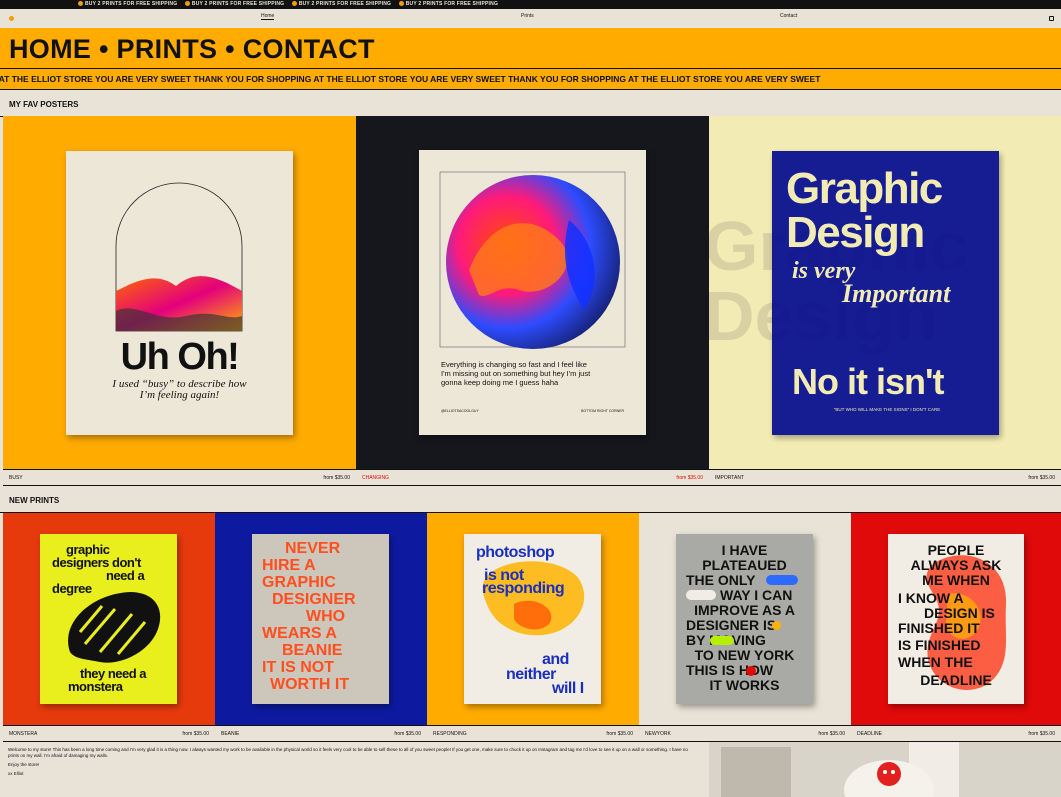 The image size is (1061, 797). Describe the element at coordinates (532, 260) in the screenshot. I see `poster-art` at that location.